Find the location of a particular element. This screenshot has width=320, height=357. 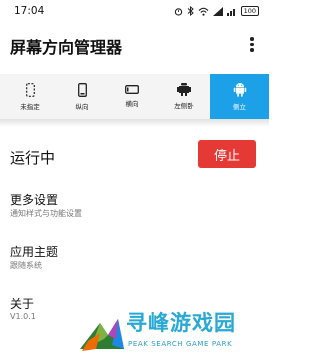

tab-portrait: 纵向 is located at coordinates (82, 96).